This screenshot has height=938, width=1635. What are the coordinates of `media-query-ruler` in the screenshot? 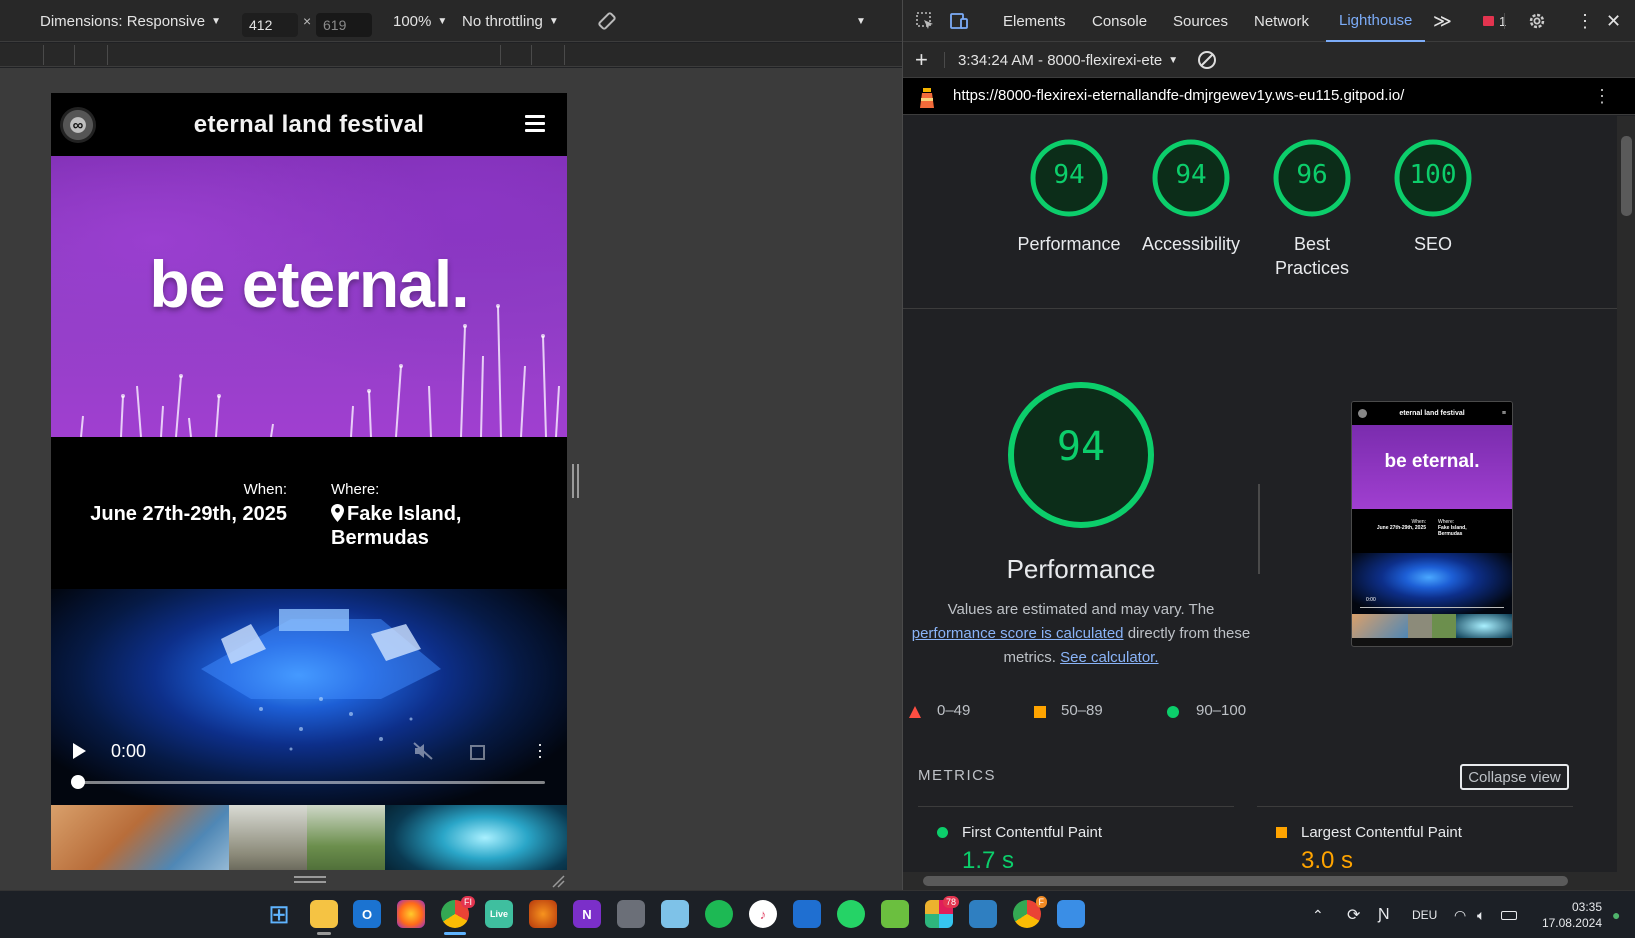 It's located at (451, 55).